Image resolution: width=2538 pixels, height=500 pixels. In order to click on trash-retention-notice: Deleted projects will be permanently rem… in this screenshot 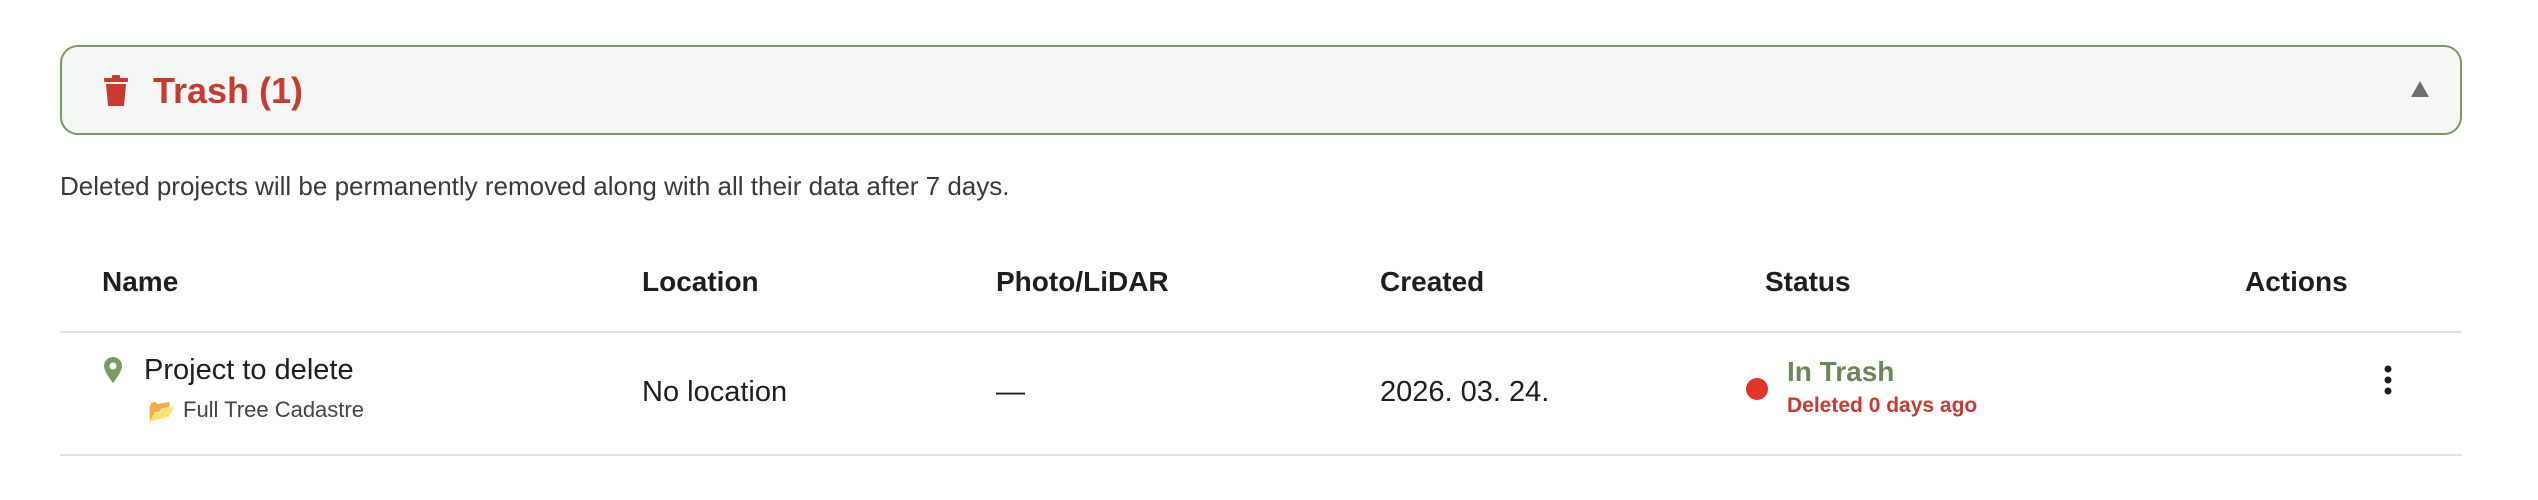, I will do `click(535, 186)`.